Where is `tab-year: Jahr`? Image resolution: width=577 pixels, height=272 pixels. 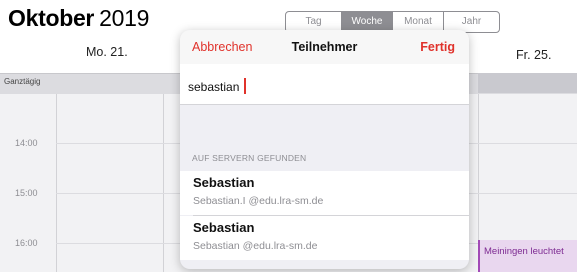
tab-year: Jahr is located at coordinates (471, 22).